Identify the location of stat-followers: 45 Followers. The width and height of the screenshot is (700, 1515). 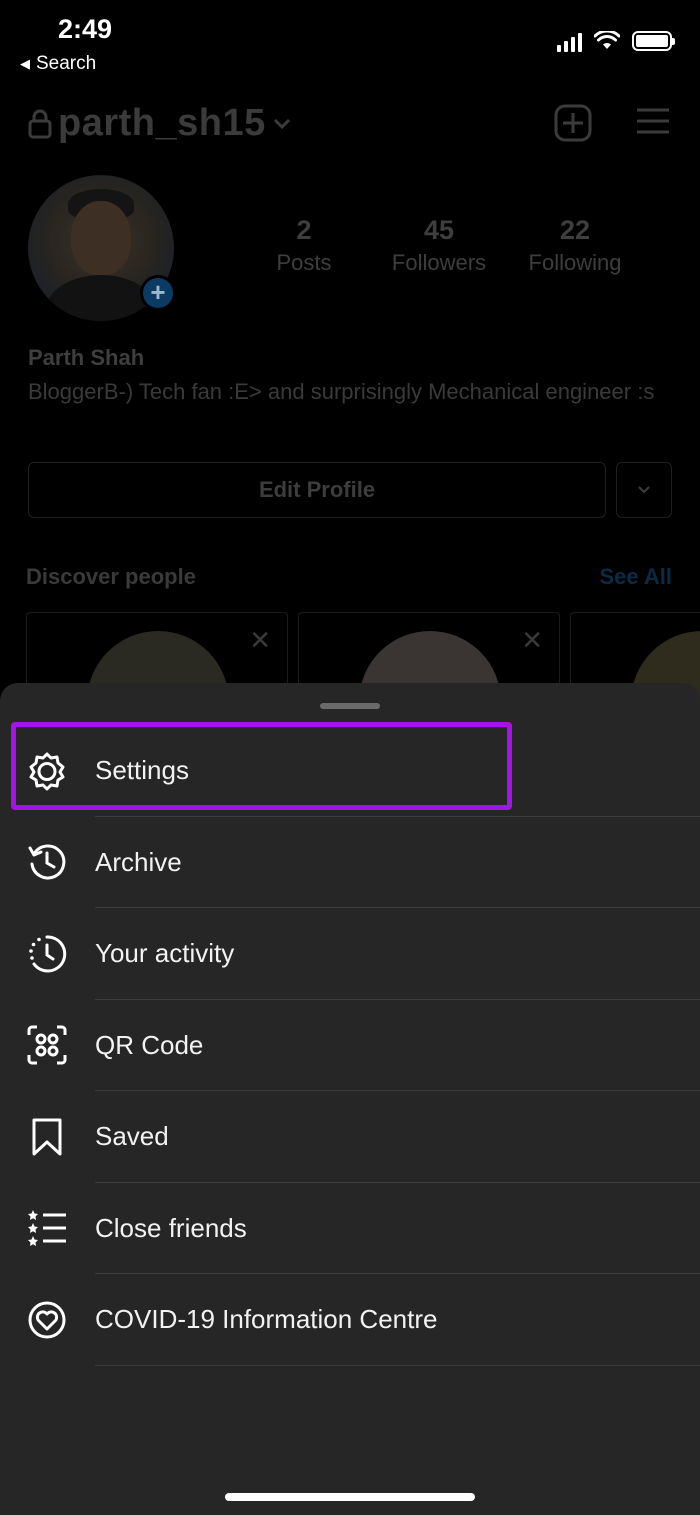
(439, 245).